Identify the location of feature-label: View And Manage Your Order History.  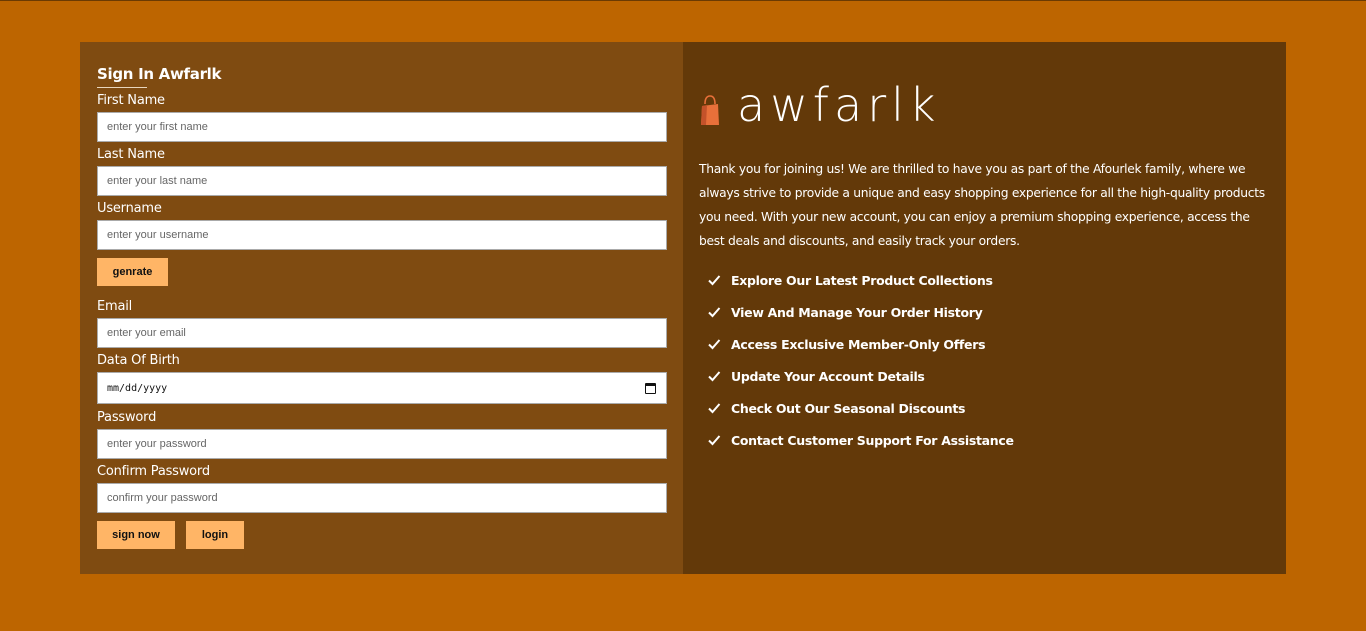
(857, 312).